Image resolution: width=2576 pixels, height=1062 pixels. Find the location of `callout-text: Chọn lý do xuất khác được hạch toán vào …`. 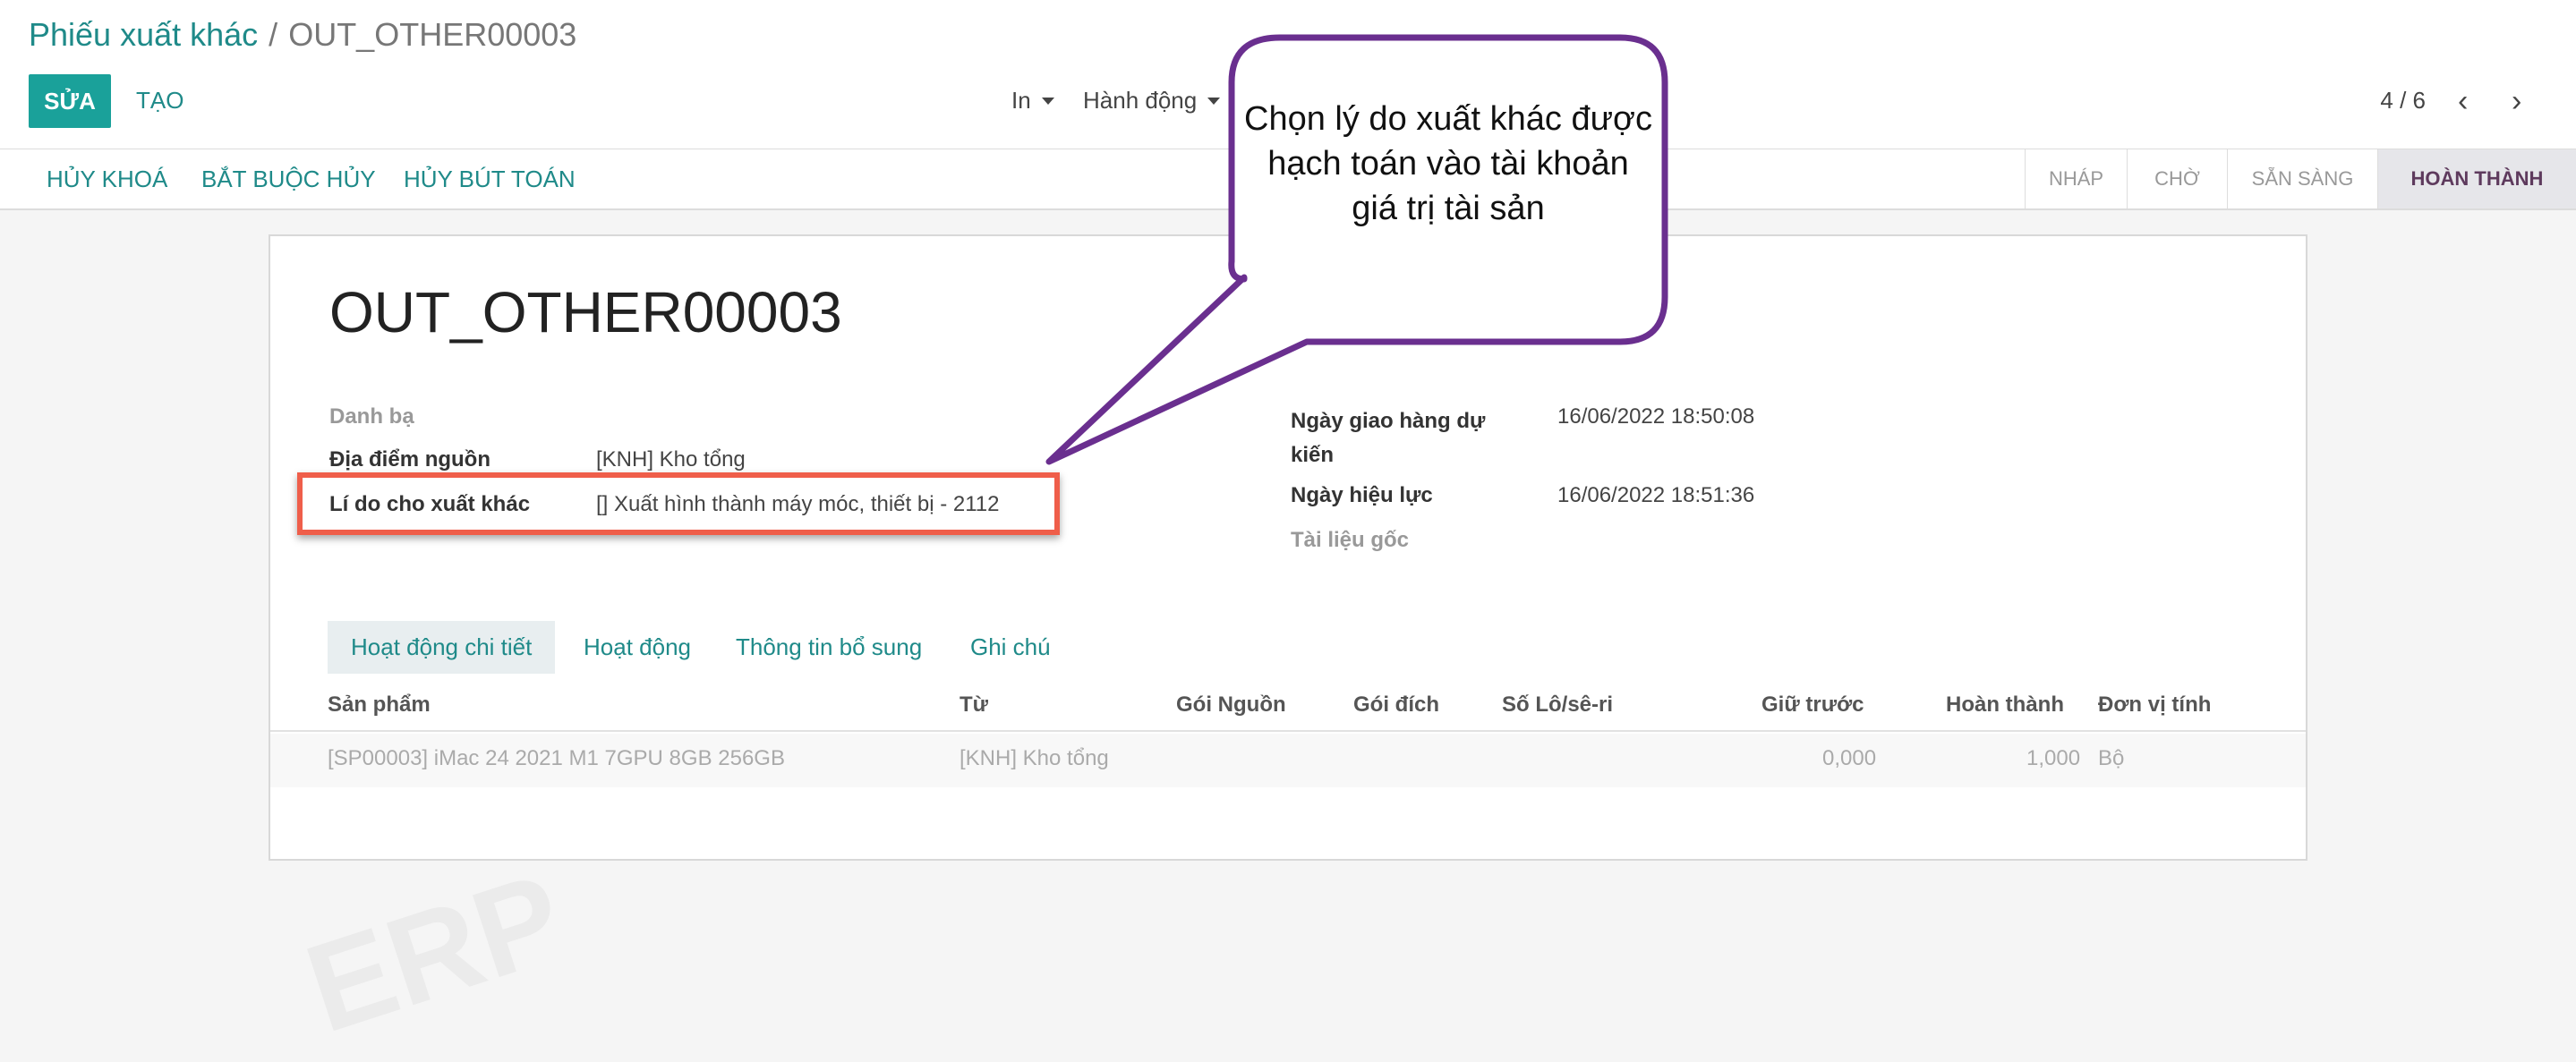

callout-text: Chọn lý do xuất khác được hạch toán vào … is located at coordinates (1448, 163).